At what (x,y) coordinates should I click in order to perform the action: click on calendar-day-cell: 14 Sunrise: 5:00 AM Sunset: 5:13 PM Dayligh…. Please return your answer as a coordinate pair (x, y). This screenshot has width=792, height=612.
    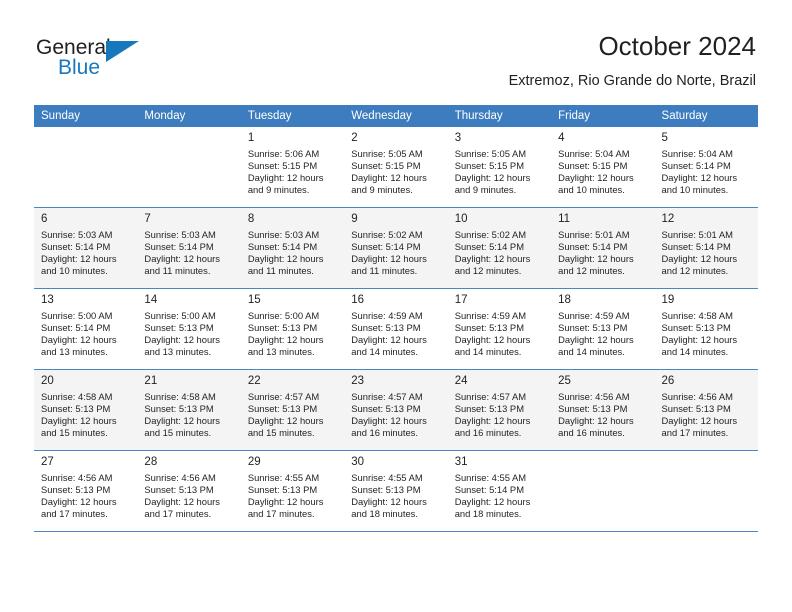
    Looking at the image, I should click on (189, 329).